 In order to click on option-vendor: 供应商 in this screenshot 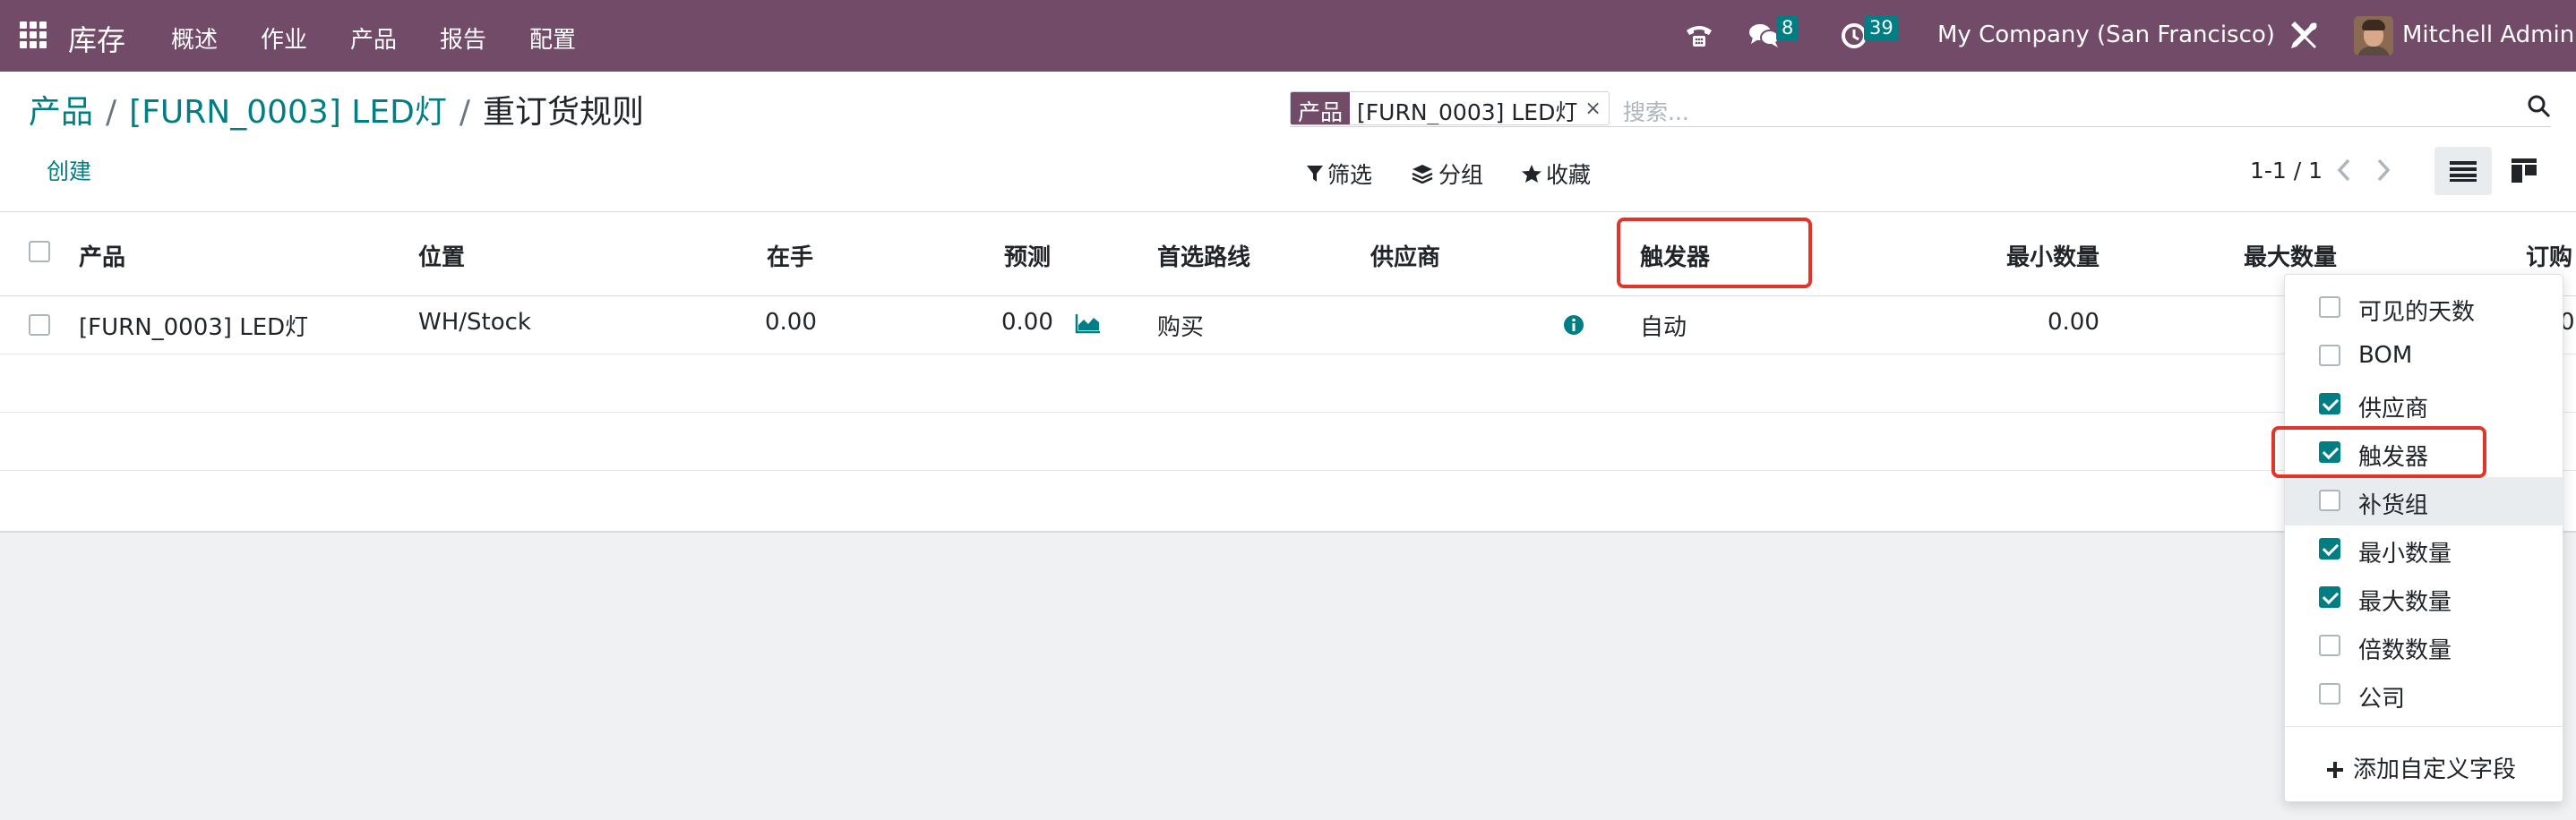, I will do `click(2424, 404)`.